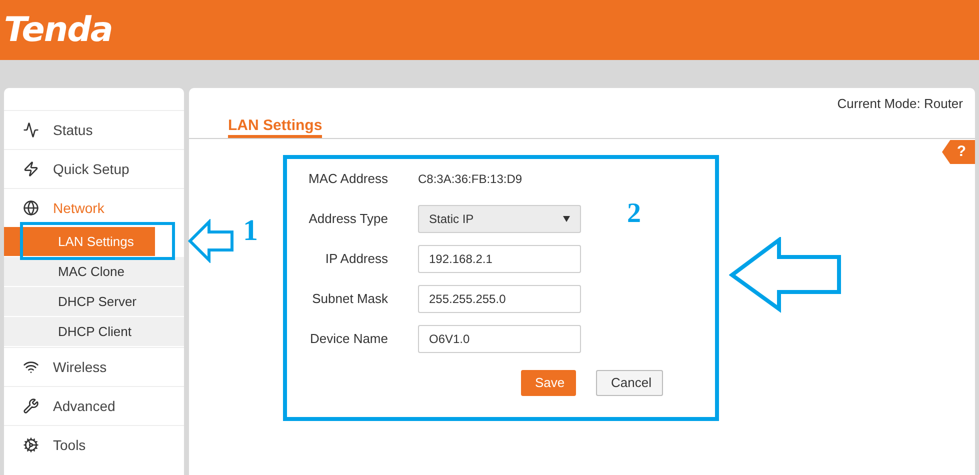 This screenshot has width=979, height=475. What do you see at coordinates (94, 129) in the screenshot?
I see `sidebar-item: Status` at bounding box center [94, 129].